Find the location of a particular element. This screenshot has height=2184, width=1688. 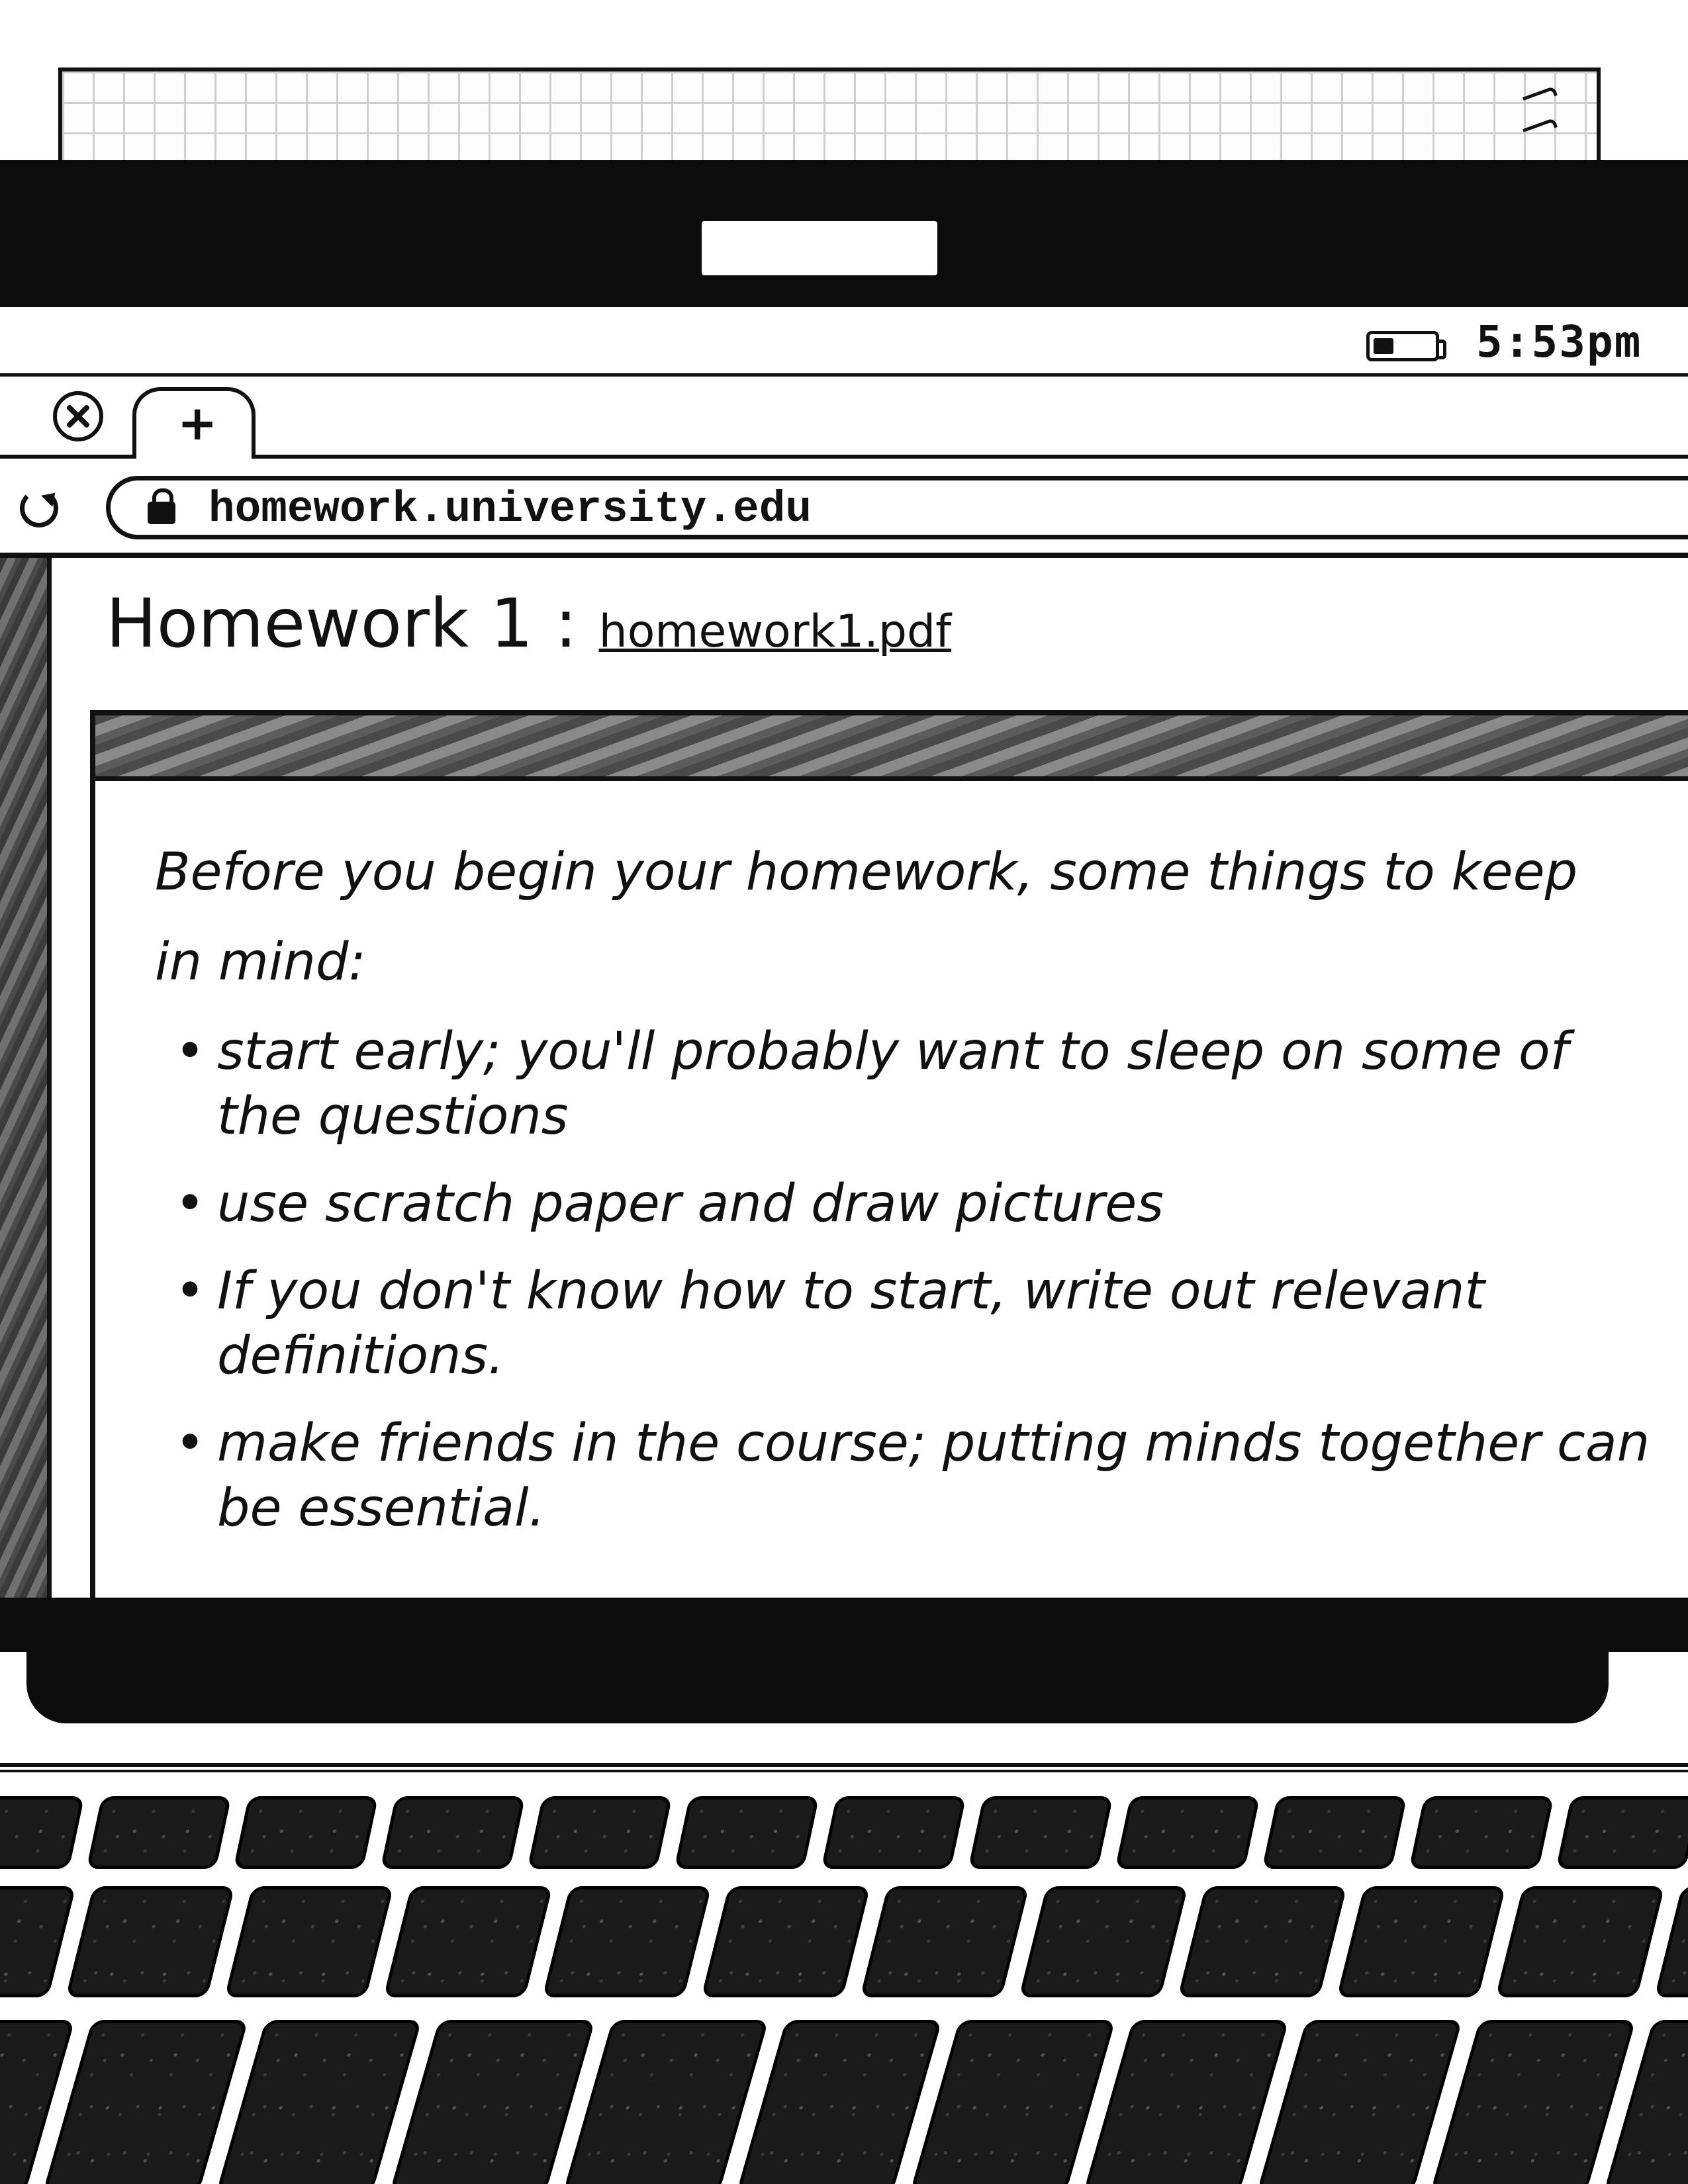

laptop-hinge is located at coordinates (817, 1687).